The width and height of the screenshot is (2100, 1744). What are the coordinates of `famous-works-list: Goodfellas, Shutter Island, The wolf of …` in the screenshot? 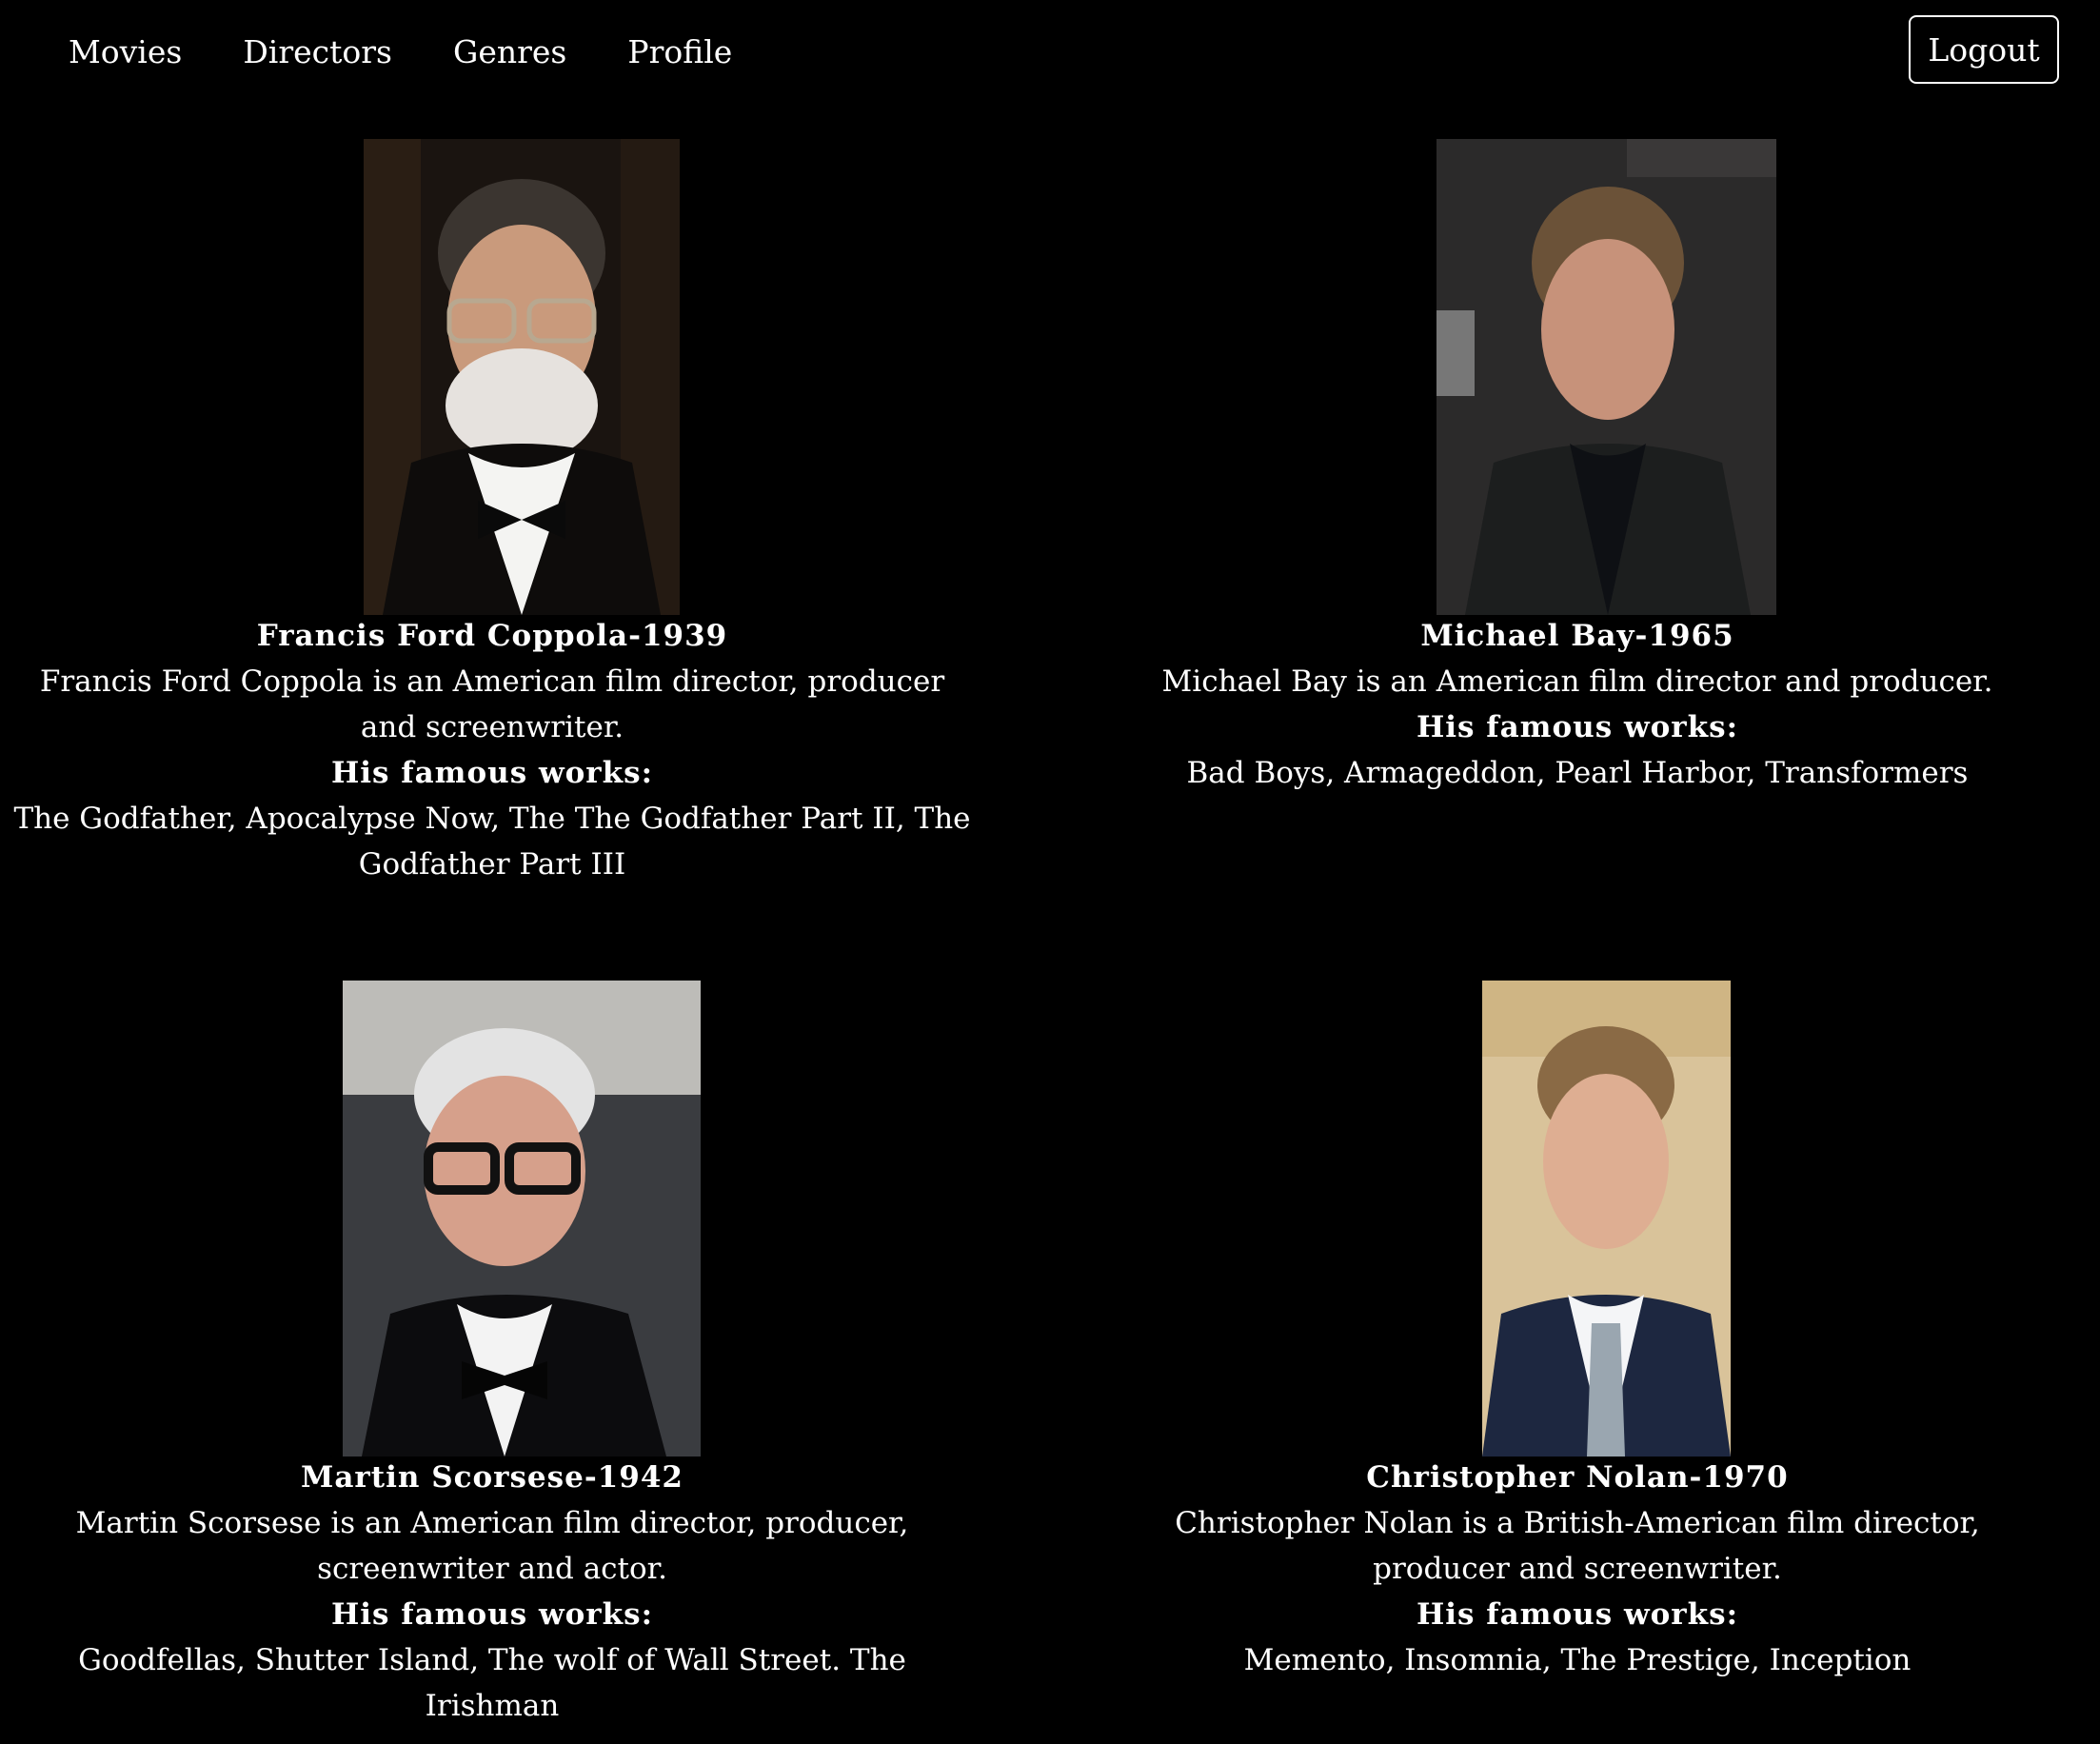 It's located at (492, 1683).